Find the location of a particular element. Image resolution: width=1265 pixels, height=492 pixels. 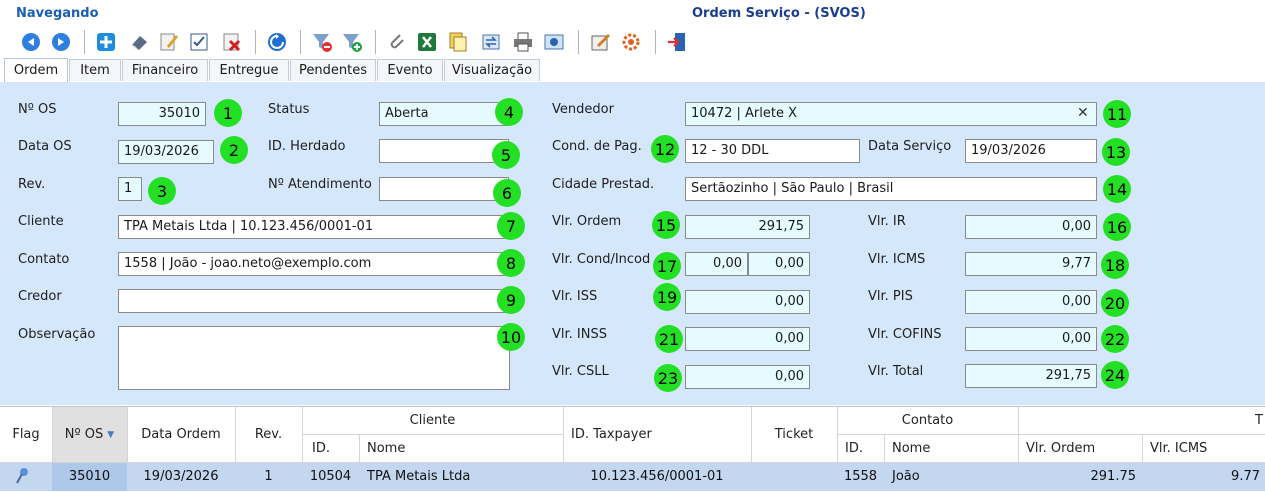

exit-icon is located at coordinates (677, 42).